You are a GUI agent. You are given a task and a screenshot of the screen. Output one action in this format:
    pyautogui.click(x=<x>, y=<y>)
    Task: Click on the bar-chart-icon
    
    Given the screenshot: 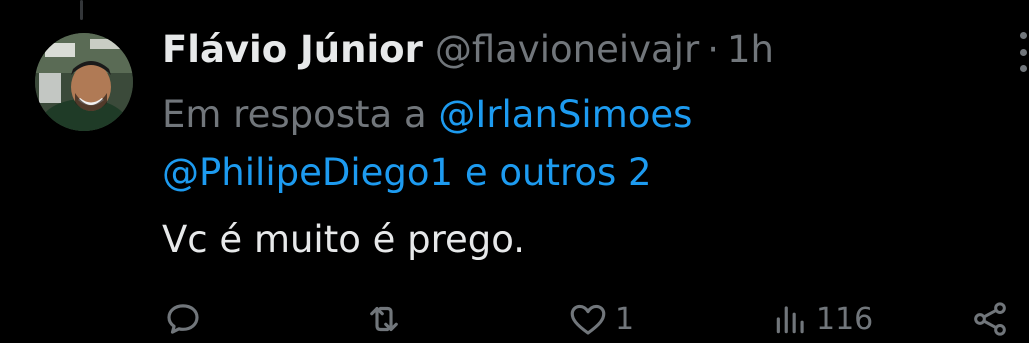 What is the action you would take?
    pyautogui.click(x=790, y=320)
    